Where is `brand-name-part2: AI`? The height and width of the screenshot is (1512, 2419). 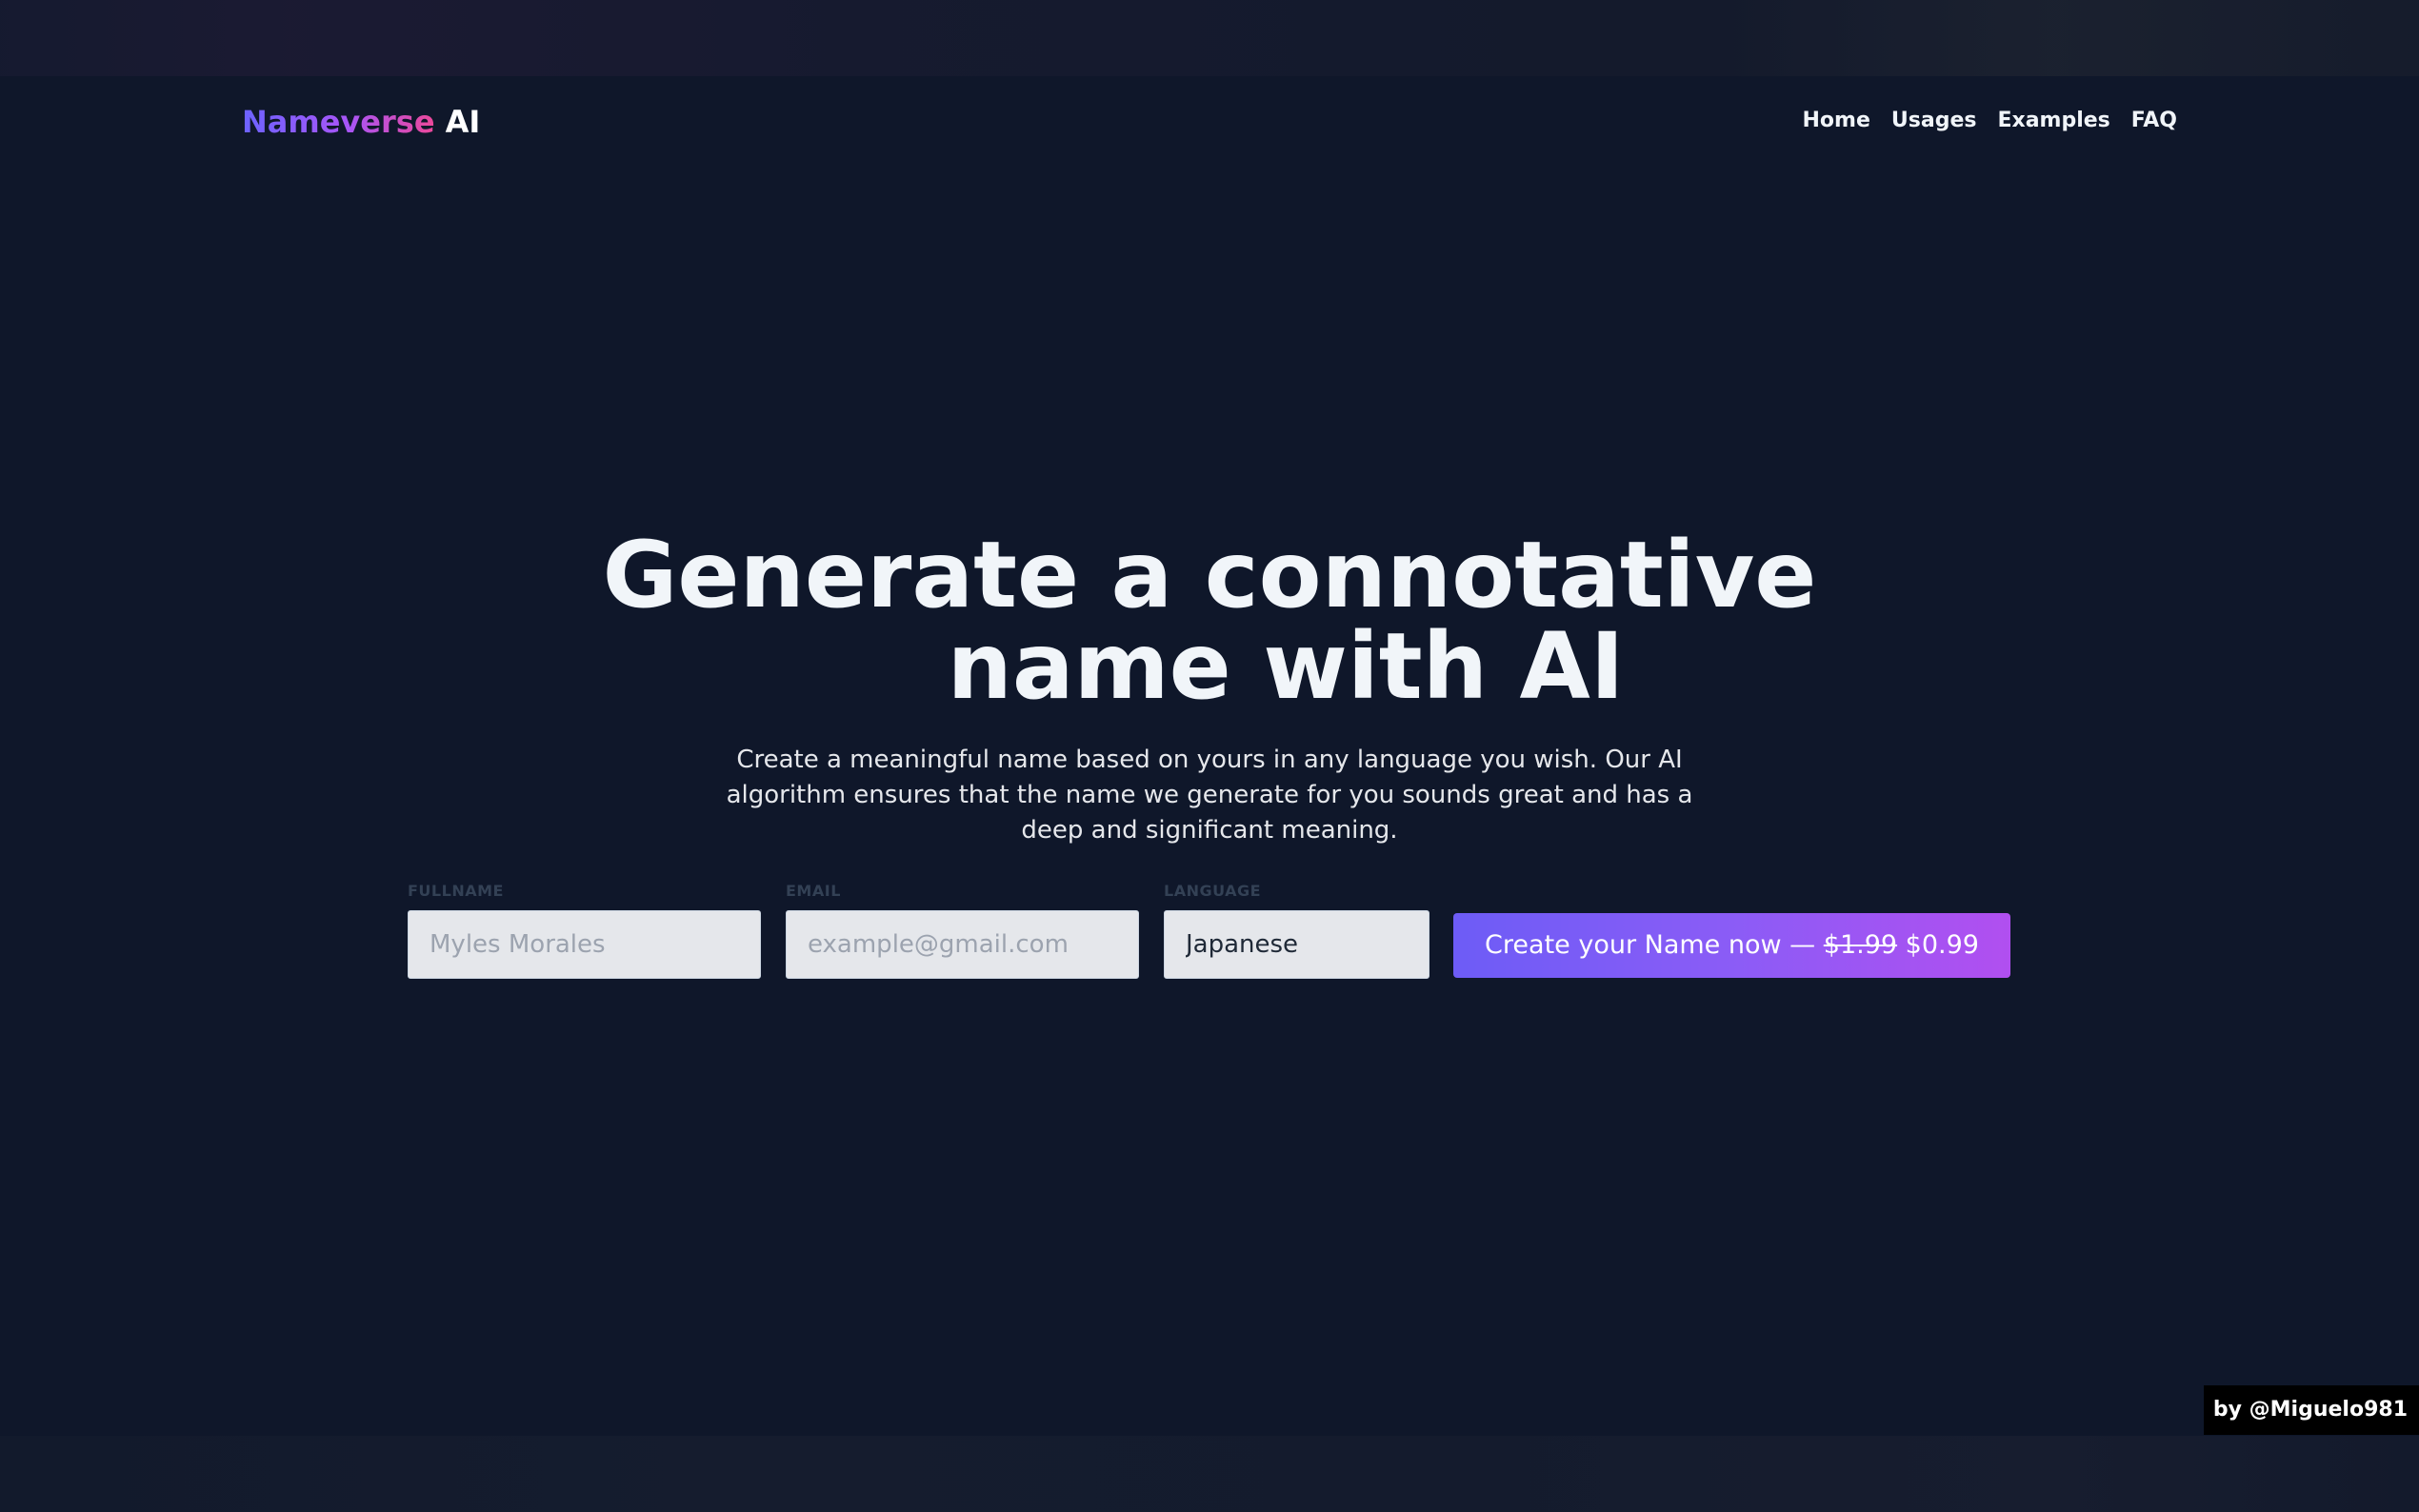
brand-name-part2: AI is located at coordinates (463, 122).